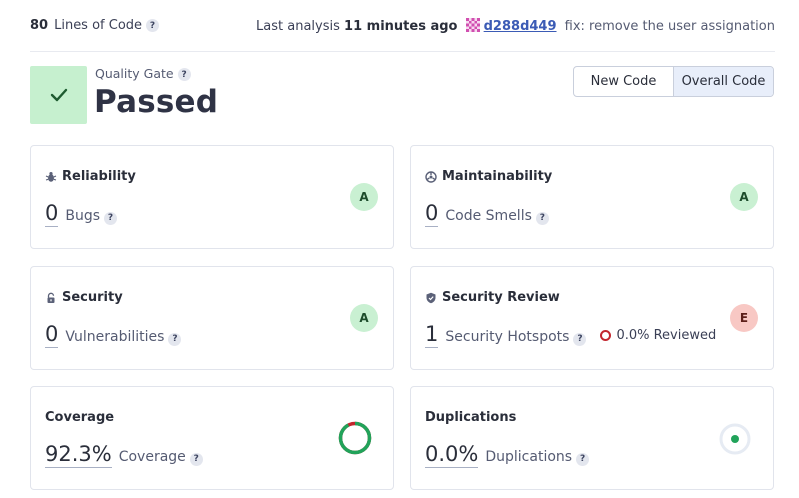 The height and width of the screenshot is (498, 799). I want to click on shield-icon, so click(431, 297).